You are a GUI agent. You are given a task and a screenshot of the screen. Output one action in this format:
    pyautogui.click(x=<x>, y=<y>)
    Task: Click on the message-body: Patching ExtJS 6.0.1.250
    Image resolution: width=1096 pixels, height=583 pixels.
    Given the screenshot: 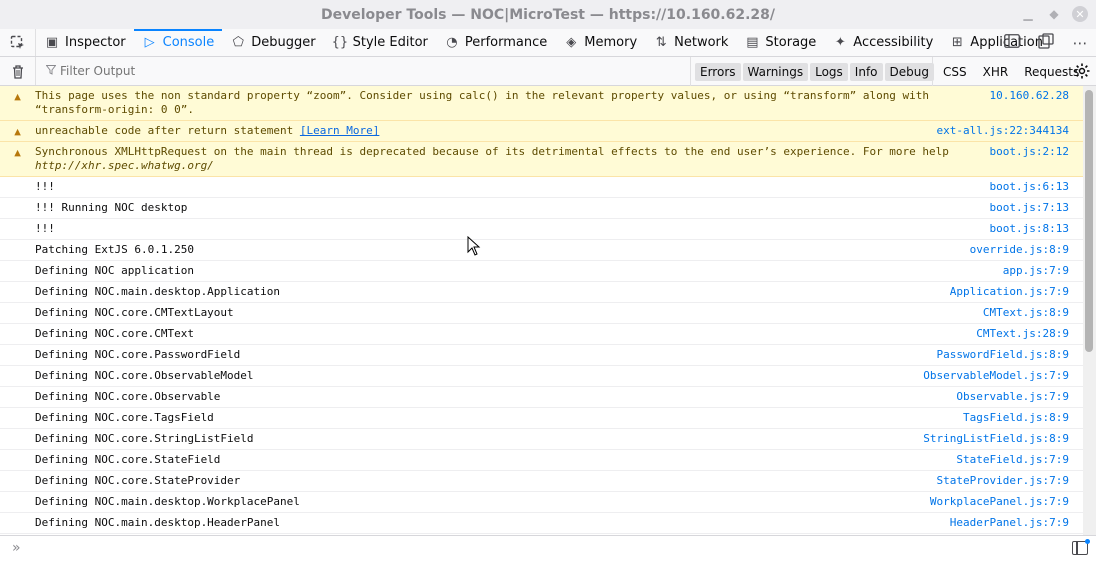 What is the action you would take?
    pyautogui.click(x=497, y=250)
    